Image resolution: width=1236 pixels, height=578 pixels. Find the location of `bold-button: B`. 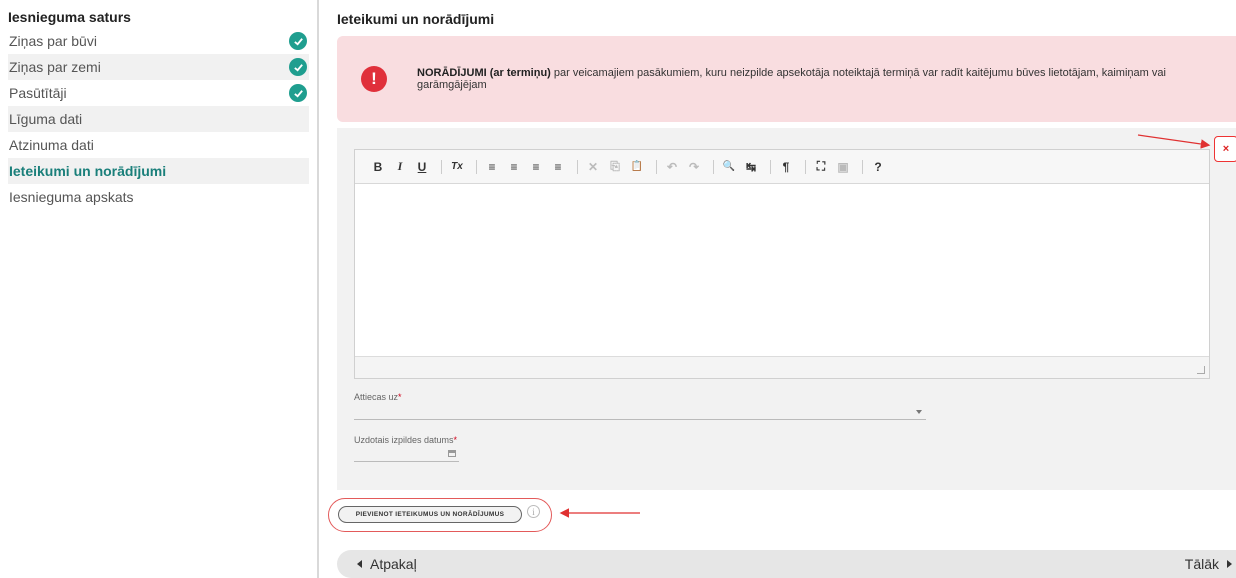

bold-button: B is located at coordinates (378, 167).